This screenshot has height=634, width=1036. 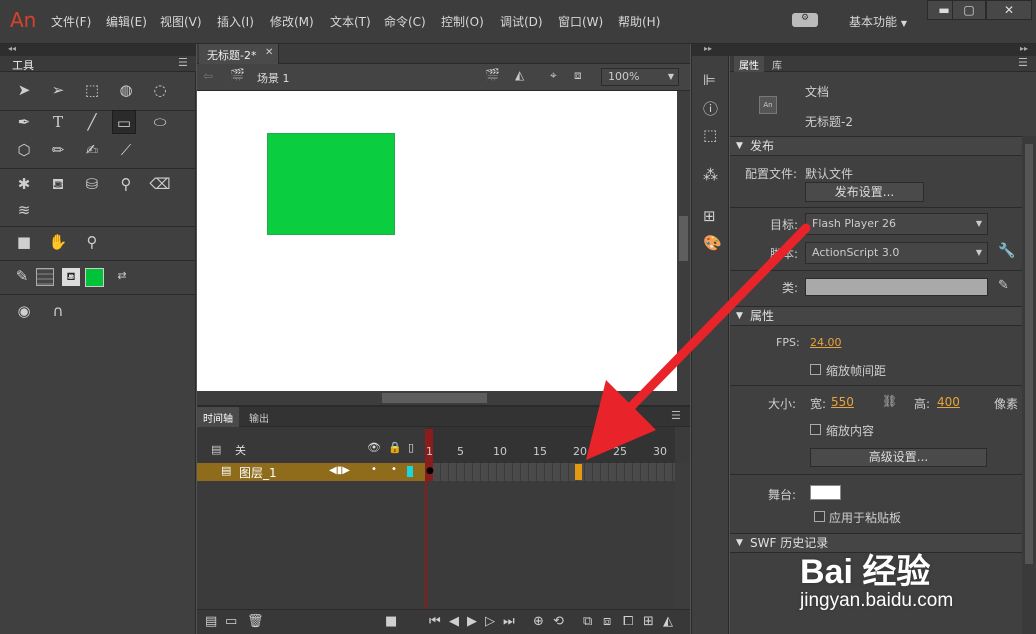 I want to click on subselection-tool-icon: ➢, so click(x=58, y=90).